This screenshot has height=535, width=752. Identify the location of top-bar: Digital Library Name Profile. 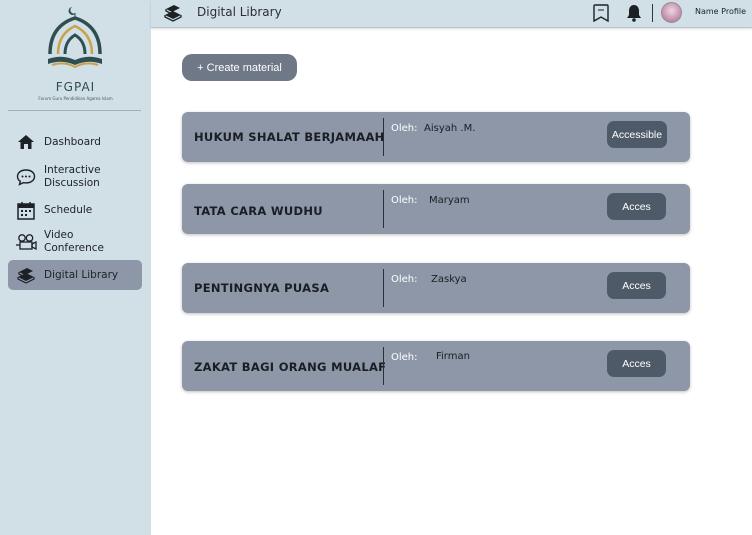
(451, 14).